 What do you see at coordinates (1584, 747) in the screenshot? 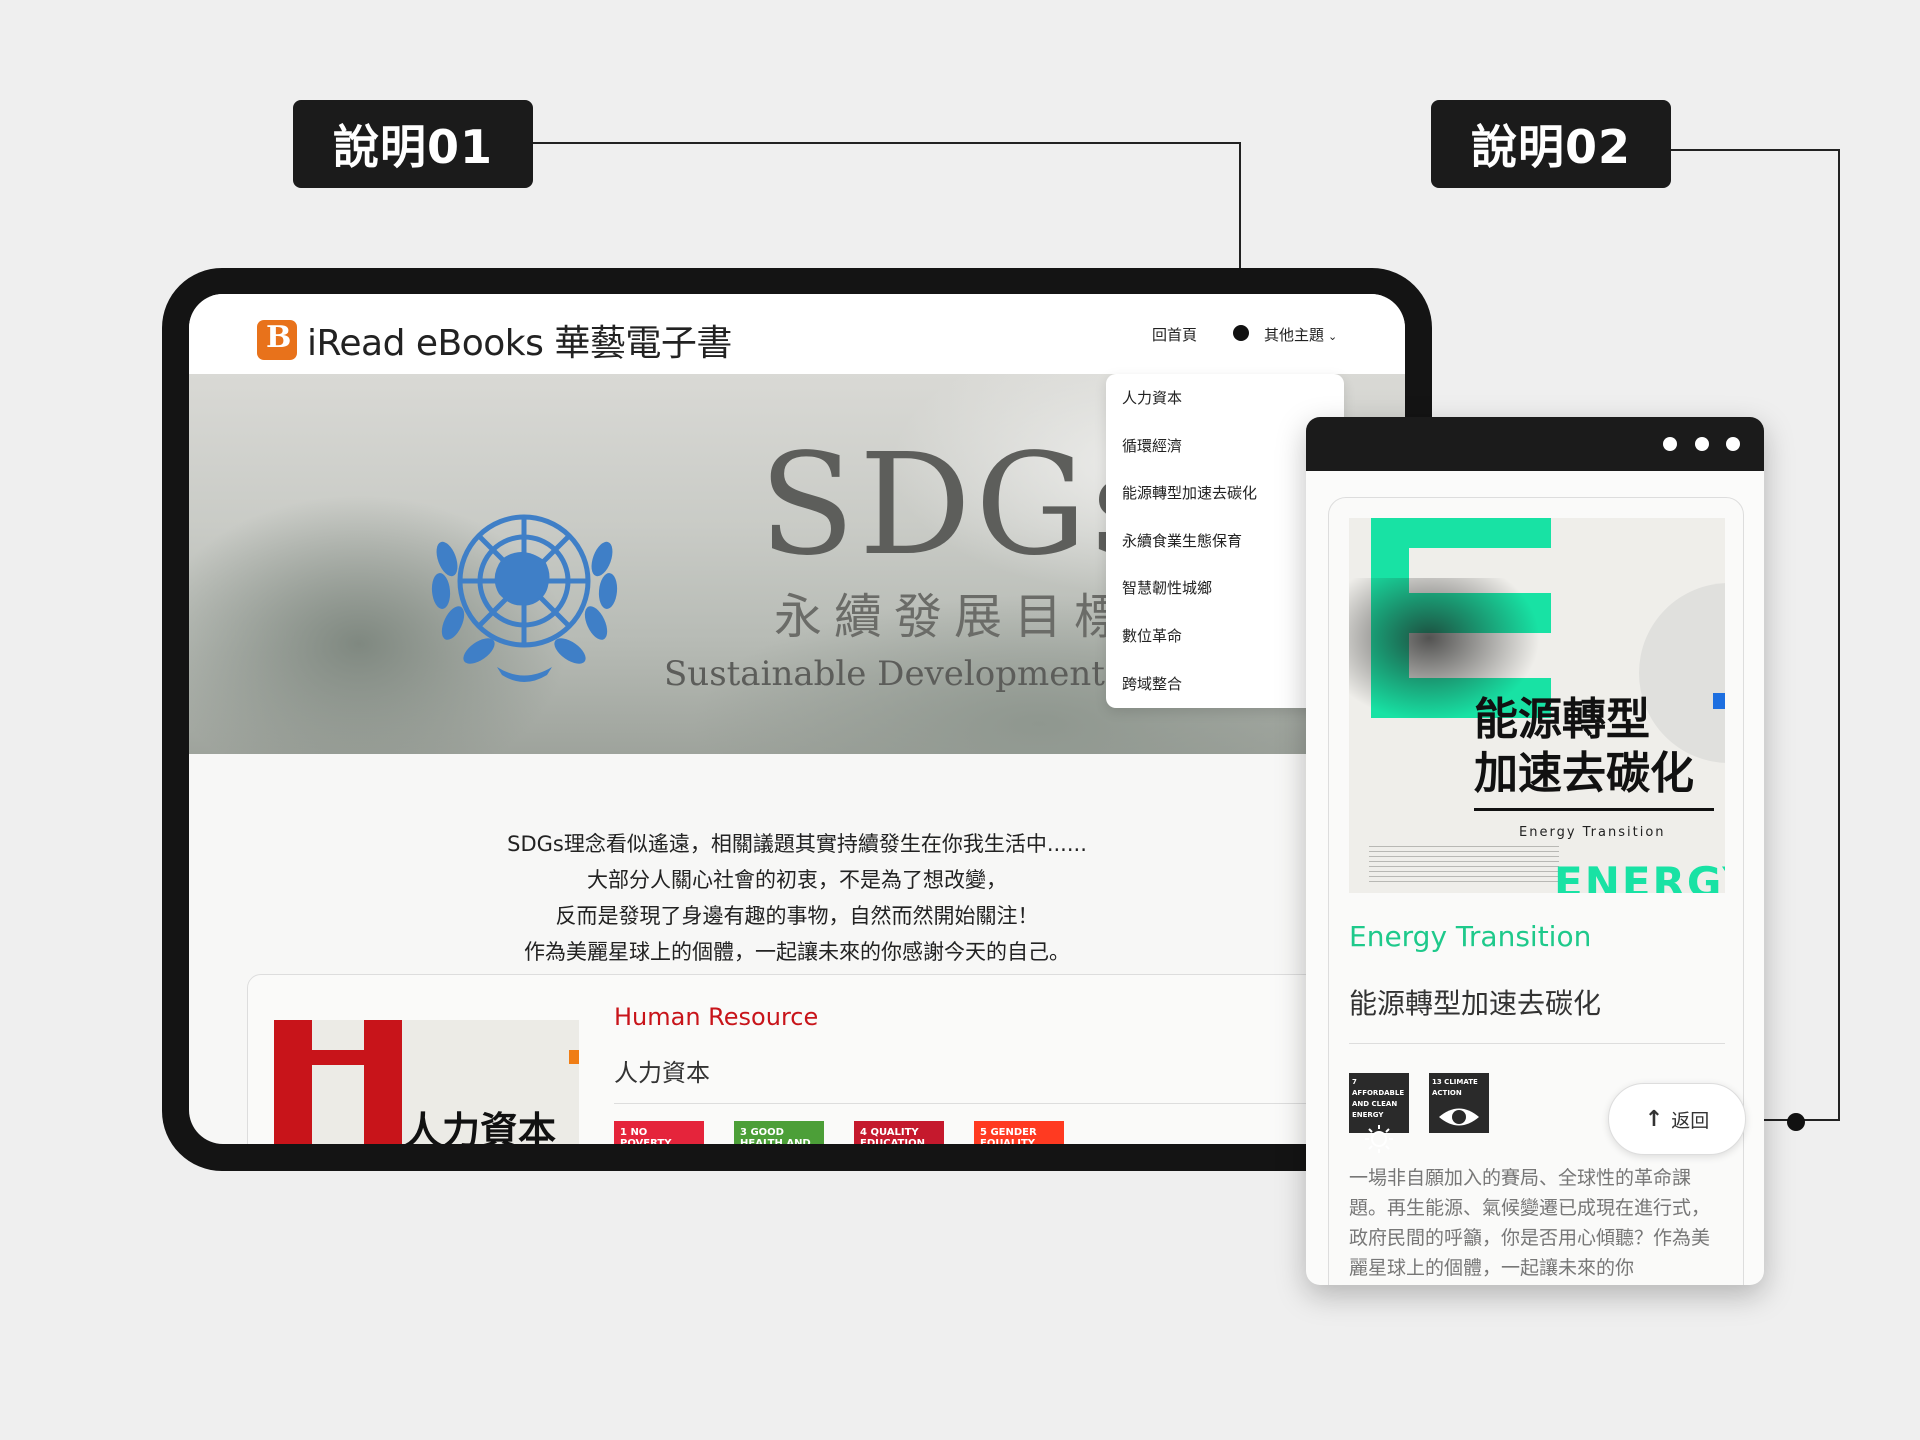
I see `cover-title: 能源轉型 加速去碳化` at bounding box center [1584, 747].